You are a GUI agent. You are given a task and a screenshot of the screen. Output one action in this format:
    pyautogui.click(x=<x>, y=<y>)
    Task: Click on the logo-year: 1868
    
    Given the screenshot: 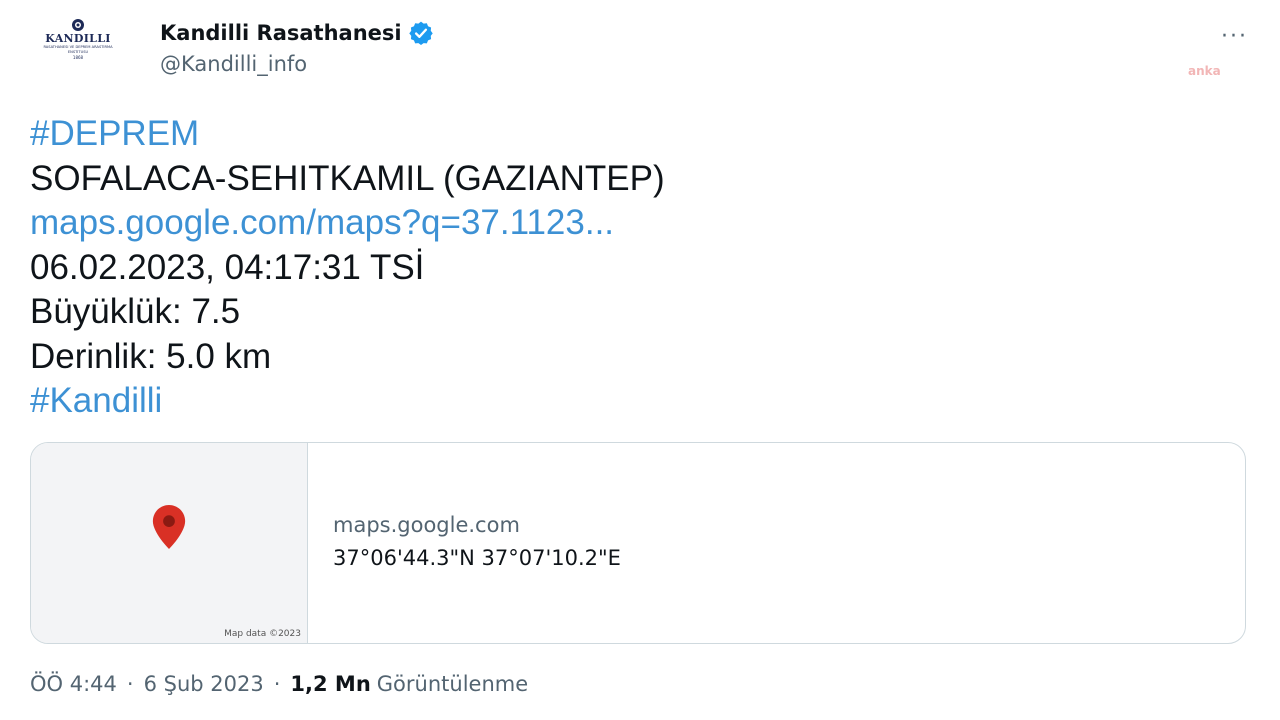 What is the action you would take?
    pyautogui.click(x=78, y=57)
    